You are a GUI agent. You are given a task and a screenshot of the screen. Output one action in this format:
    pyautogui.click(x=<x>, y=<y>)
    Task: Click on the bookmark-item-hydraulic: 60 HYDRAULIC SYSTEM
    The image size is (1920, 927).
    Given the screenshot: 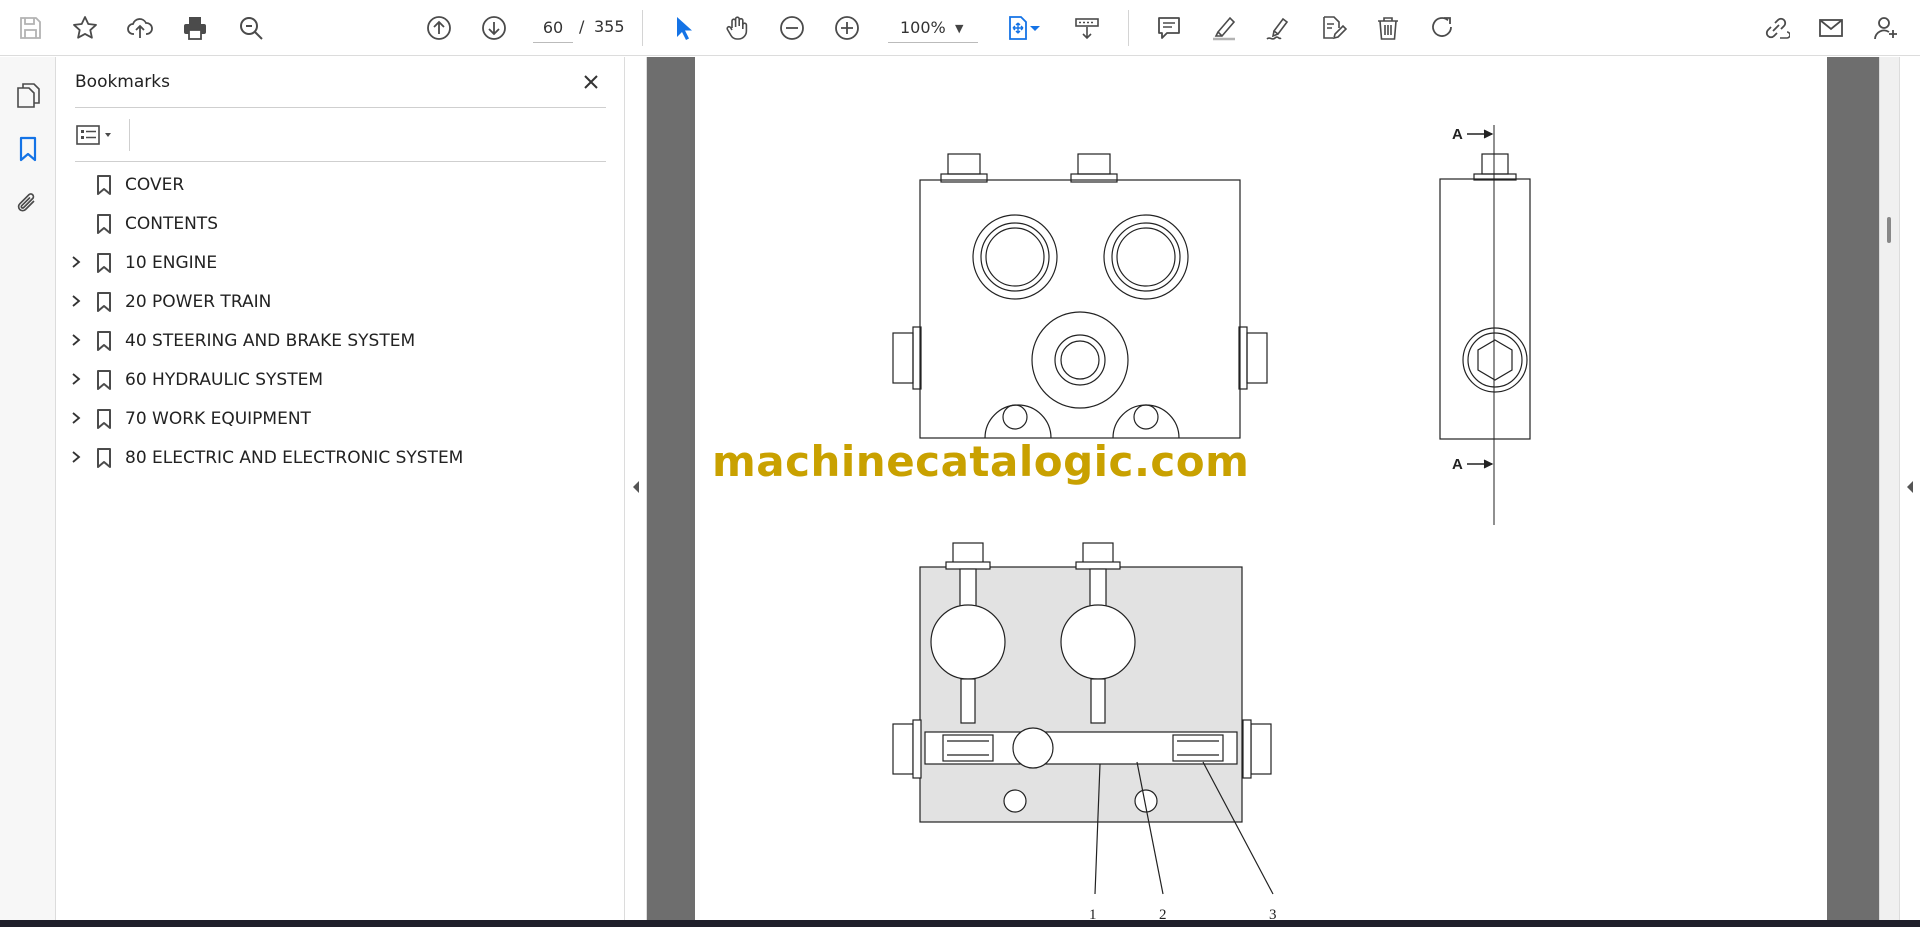 What is the action you would take?
    pyautogui.click(x=341, y=379)
    